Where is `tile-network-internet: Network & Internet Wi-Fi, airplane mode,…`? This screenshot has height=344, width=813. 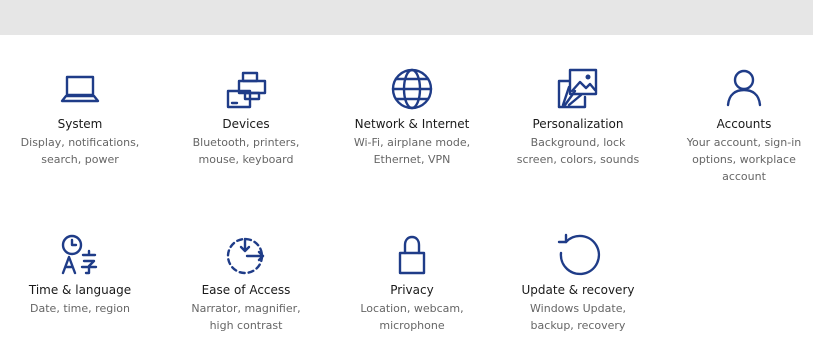 tile-network-internet: Network & Internet Wi-Fi, airplane mode,… is located at coordinates (412, 117).